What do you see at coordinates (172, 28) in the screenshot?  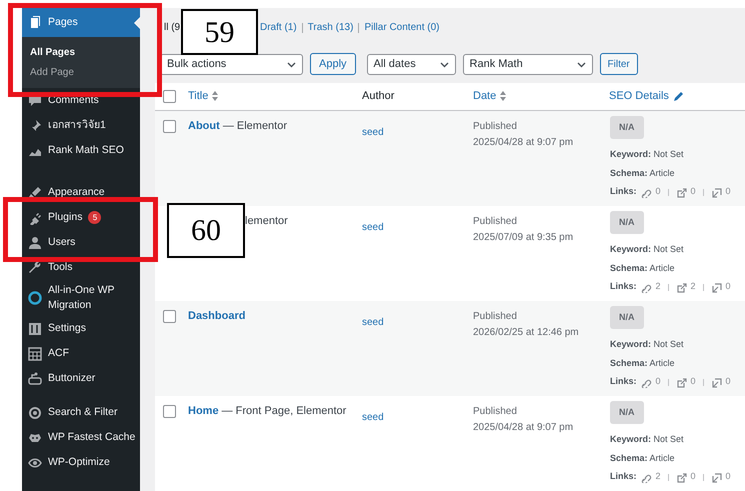 I see `view-link: ll (9` at bounding box center [172, 28].